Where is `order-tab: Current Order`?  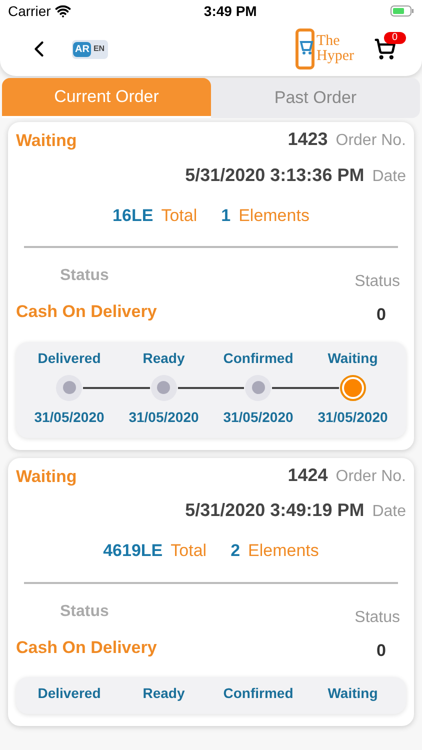 order-tab: Current Order is located at coordinates (106, 98).